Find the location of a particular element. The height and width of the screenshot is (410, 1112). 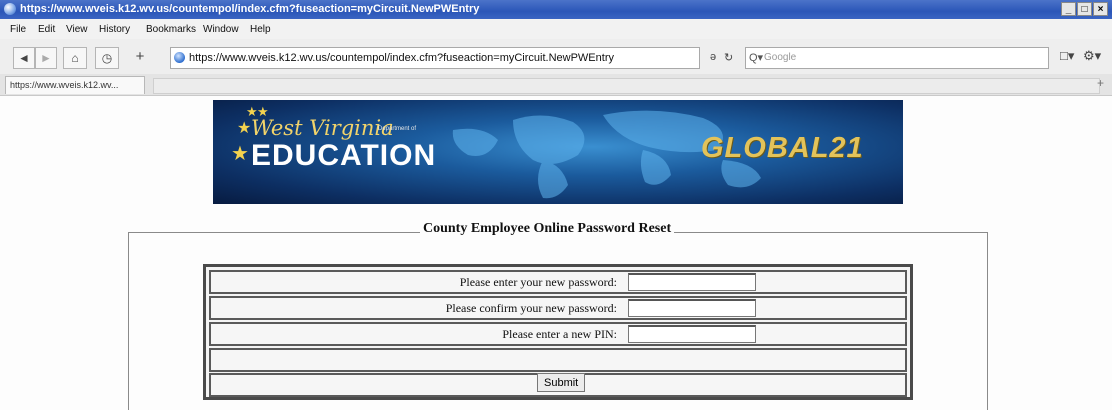

form-row-confirm-password: Please confirm your new password: is located at coordinates (558, 308).